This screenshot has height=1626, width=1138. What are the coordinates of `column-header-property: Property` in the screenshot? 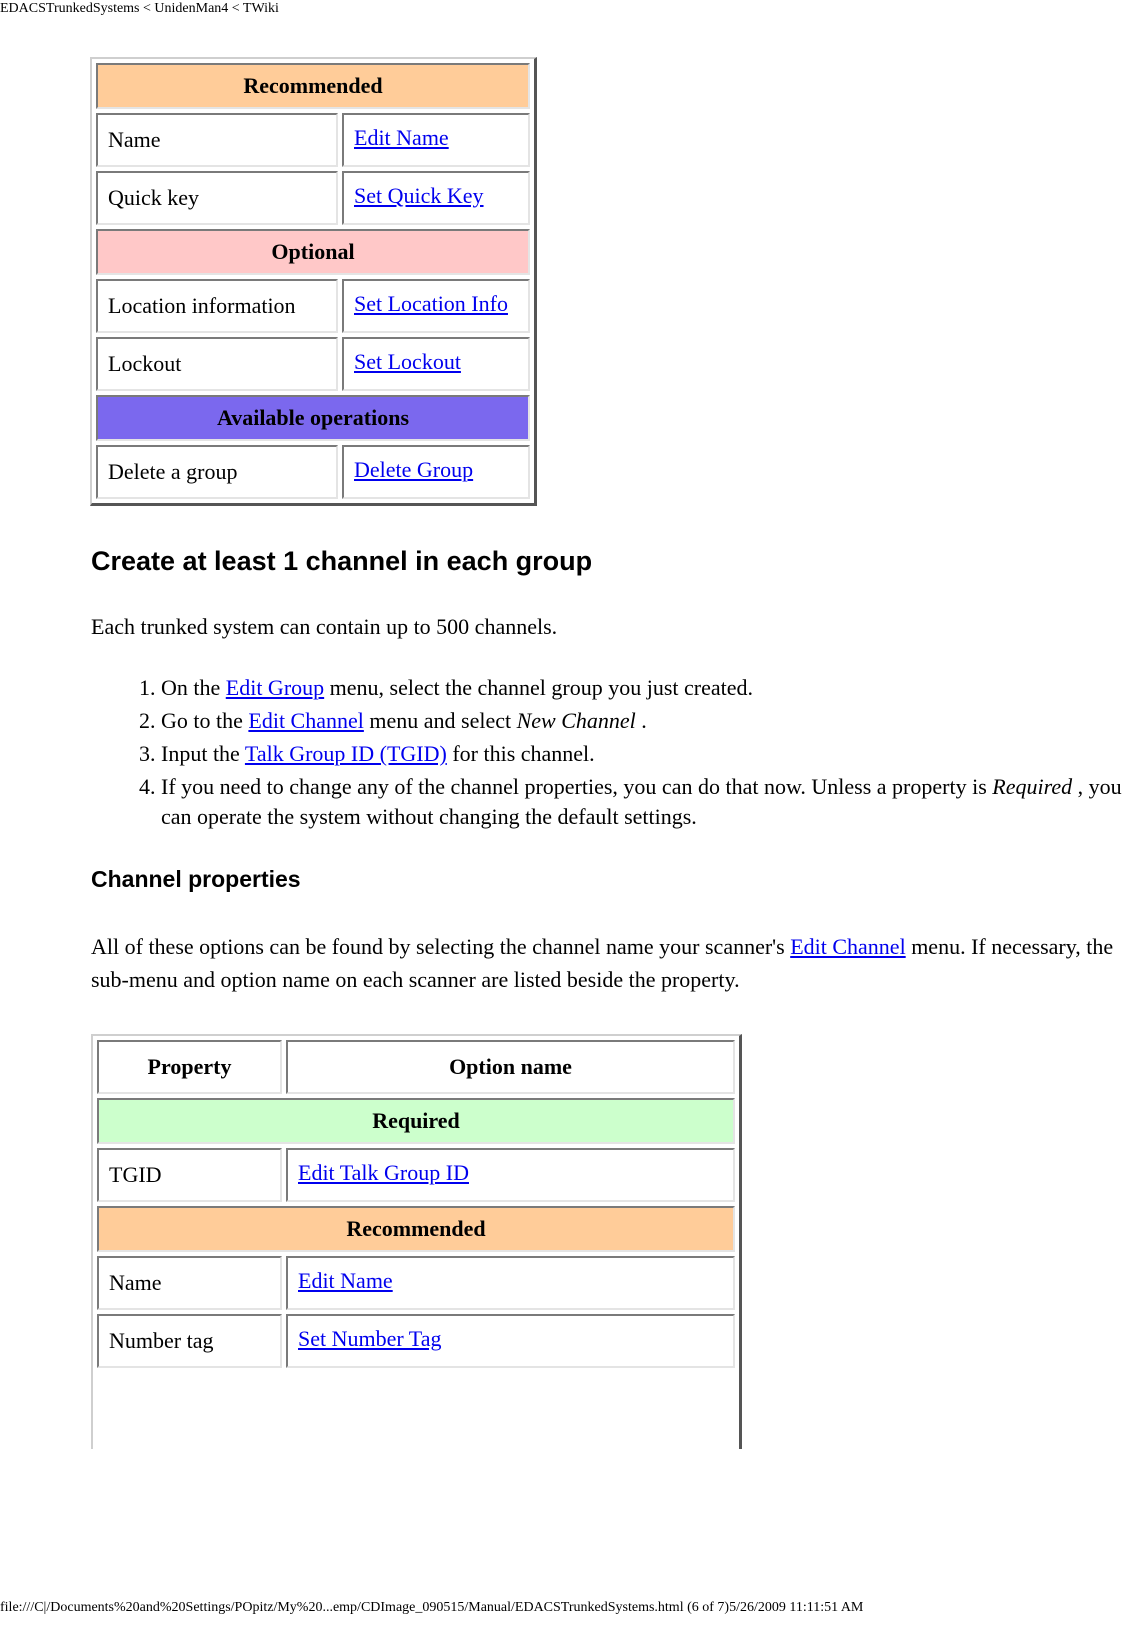 It's located at (189, 1067).